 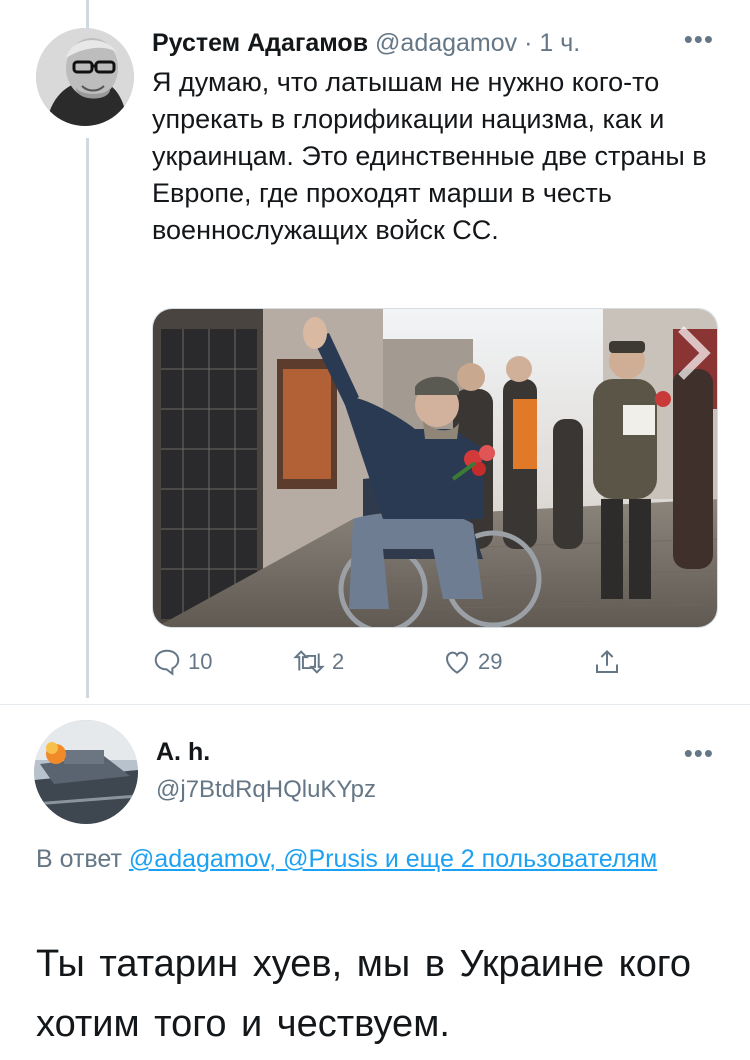 What do you see at coordinates (490, 661) in the screenshot?
I see `like-count: 29` at bounding box center [490, 661].